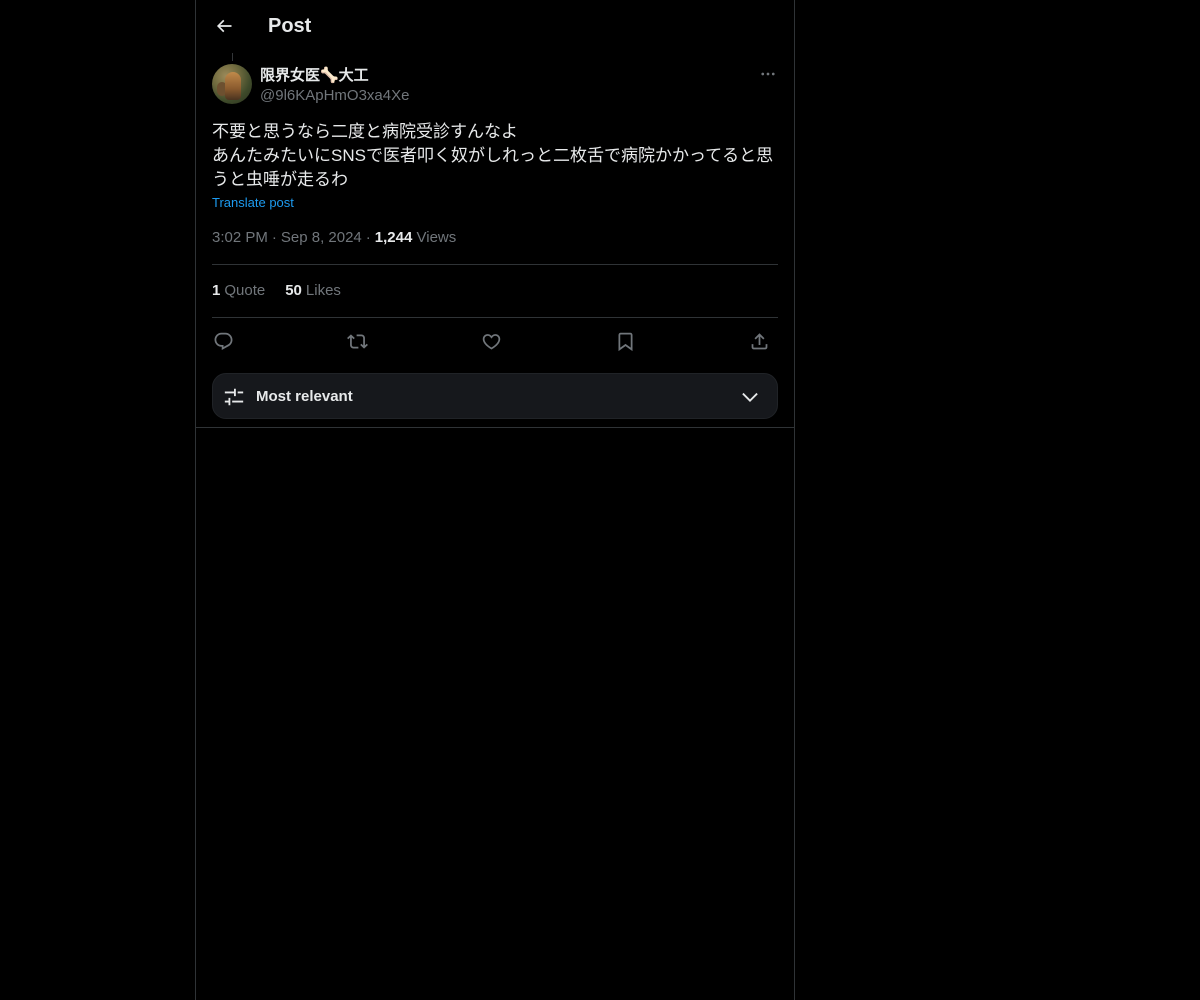 This screenshot has width=1200, height=1000. I want to click on likes-stat: 50 Likes, so click(313, 291).